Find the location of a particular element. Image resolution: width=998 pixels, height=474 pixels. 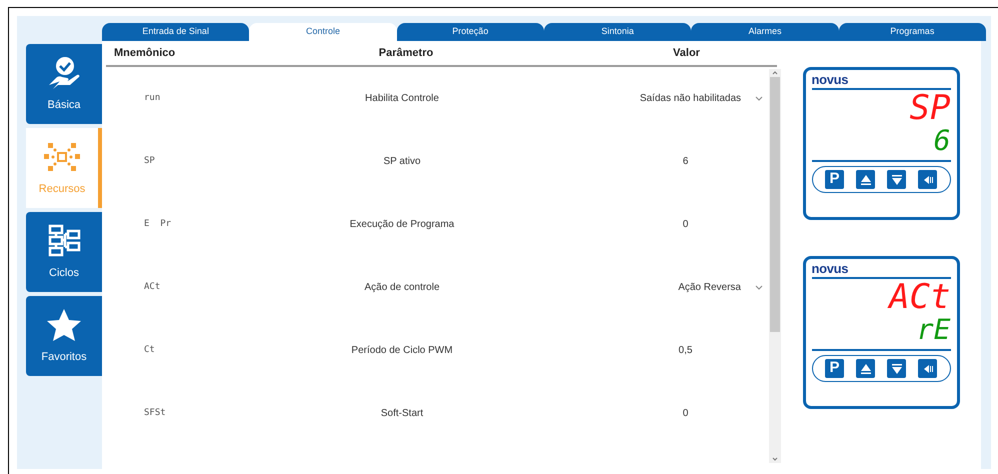

scroll-up-icon is located at coordinates (775, 73).